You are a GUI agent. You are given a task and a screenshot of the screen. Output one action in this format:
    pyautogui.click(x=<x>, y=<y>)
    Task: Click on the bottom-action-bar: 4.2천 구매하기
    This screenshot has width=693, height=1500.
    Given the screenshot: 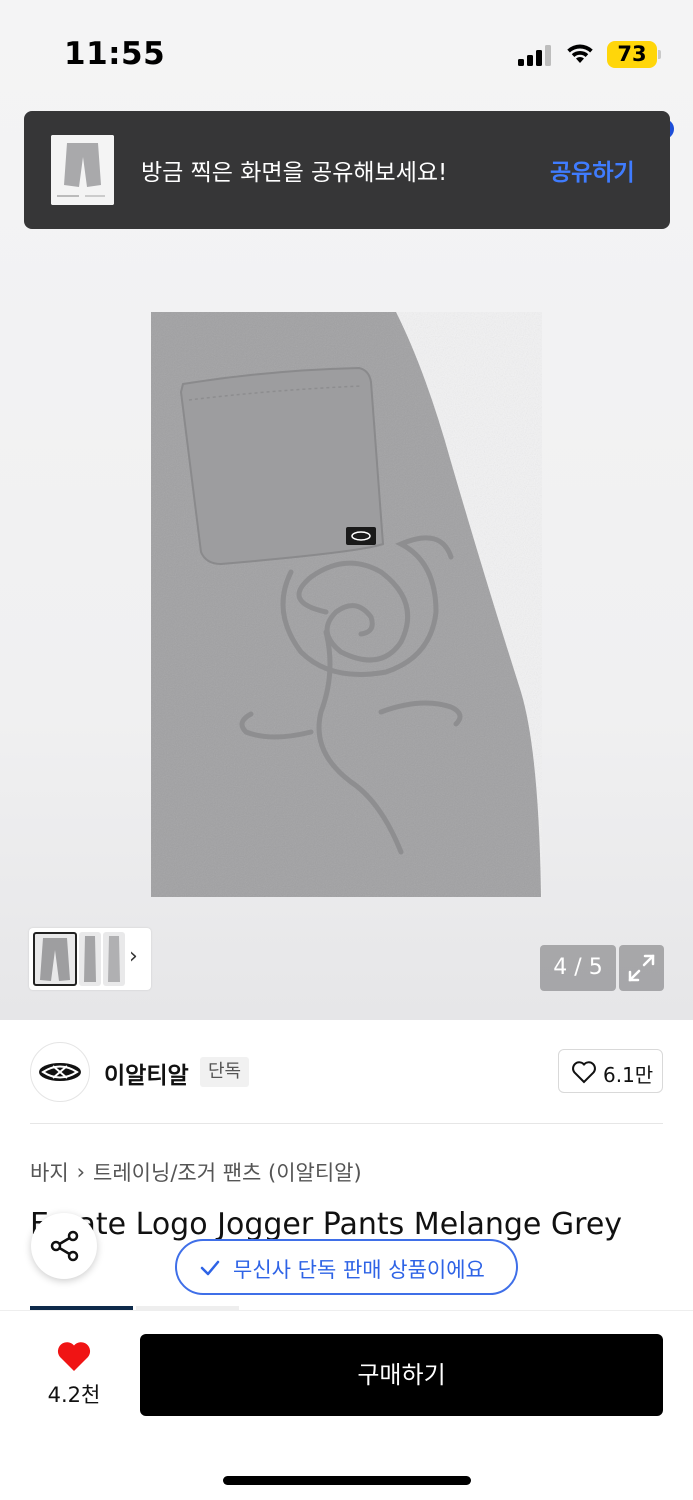 What is the action you would take?
    pyautogui.click(x=346, y=1405)
    